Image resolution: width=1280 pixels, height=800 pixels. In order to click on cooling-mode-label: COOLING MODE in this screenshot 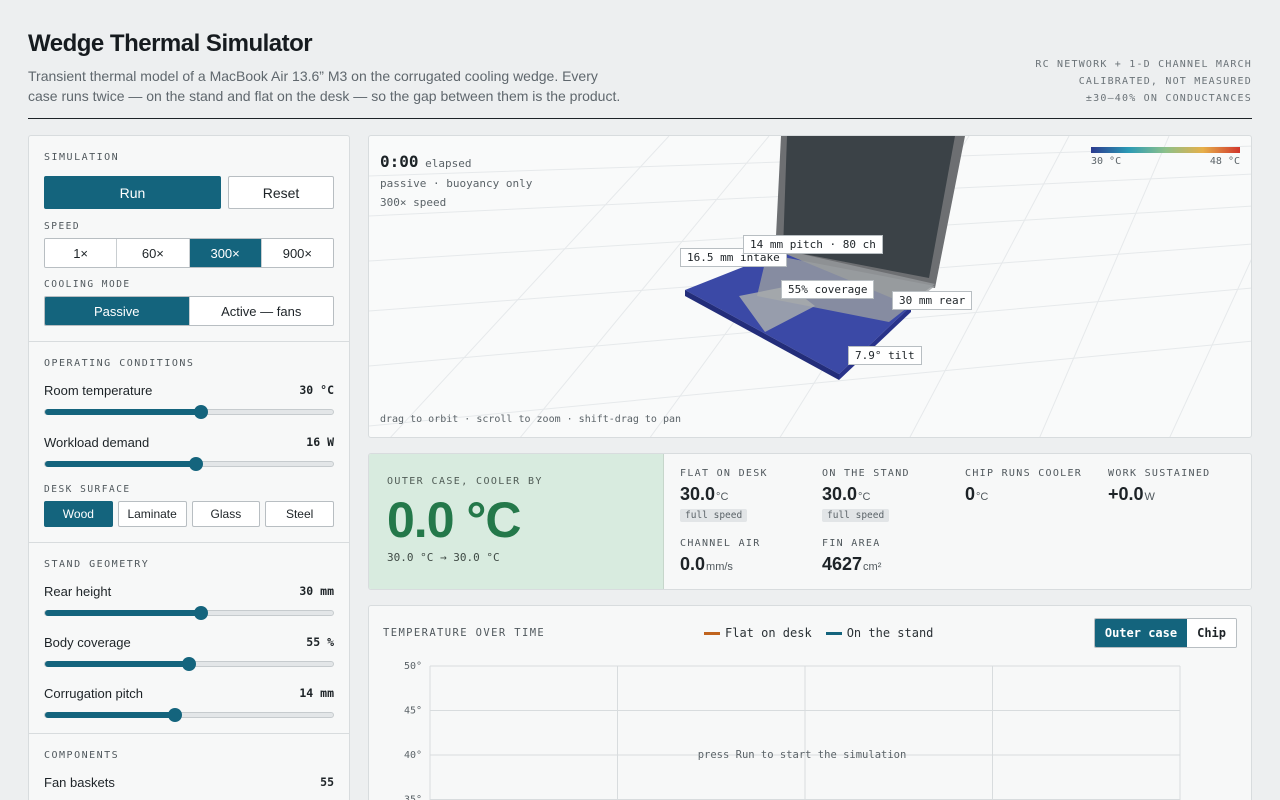, I will do `click(87, 284)`.